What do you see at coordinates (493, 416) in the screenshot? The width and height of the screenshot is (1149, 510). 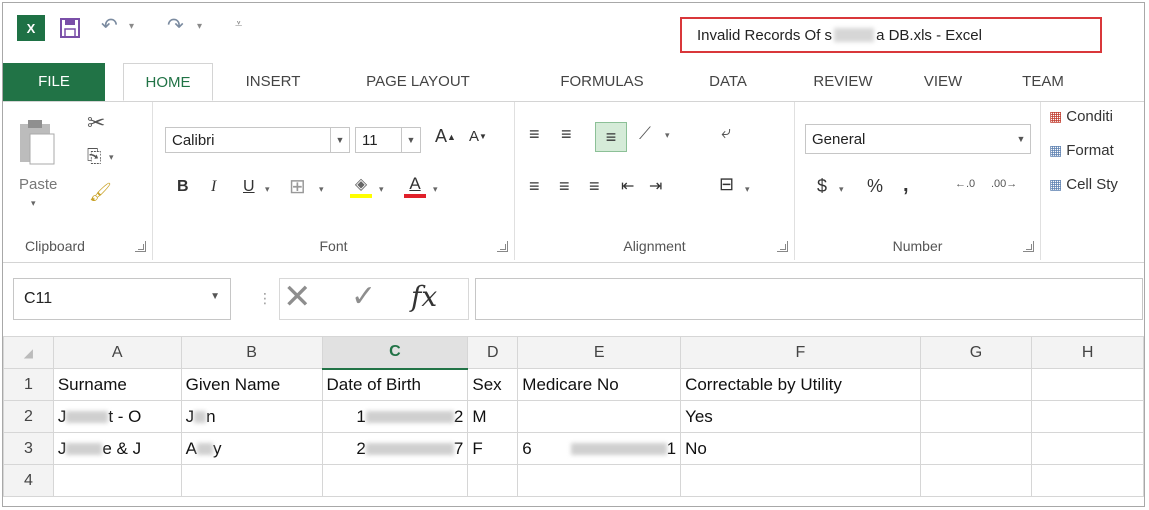 I see `cell: M` at bounding box center [493, 416].